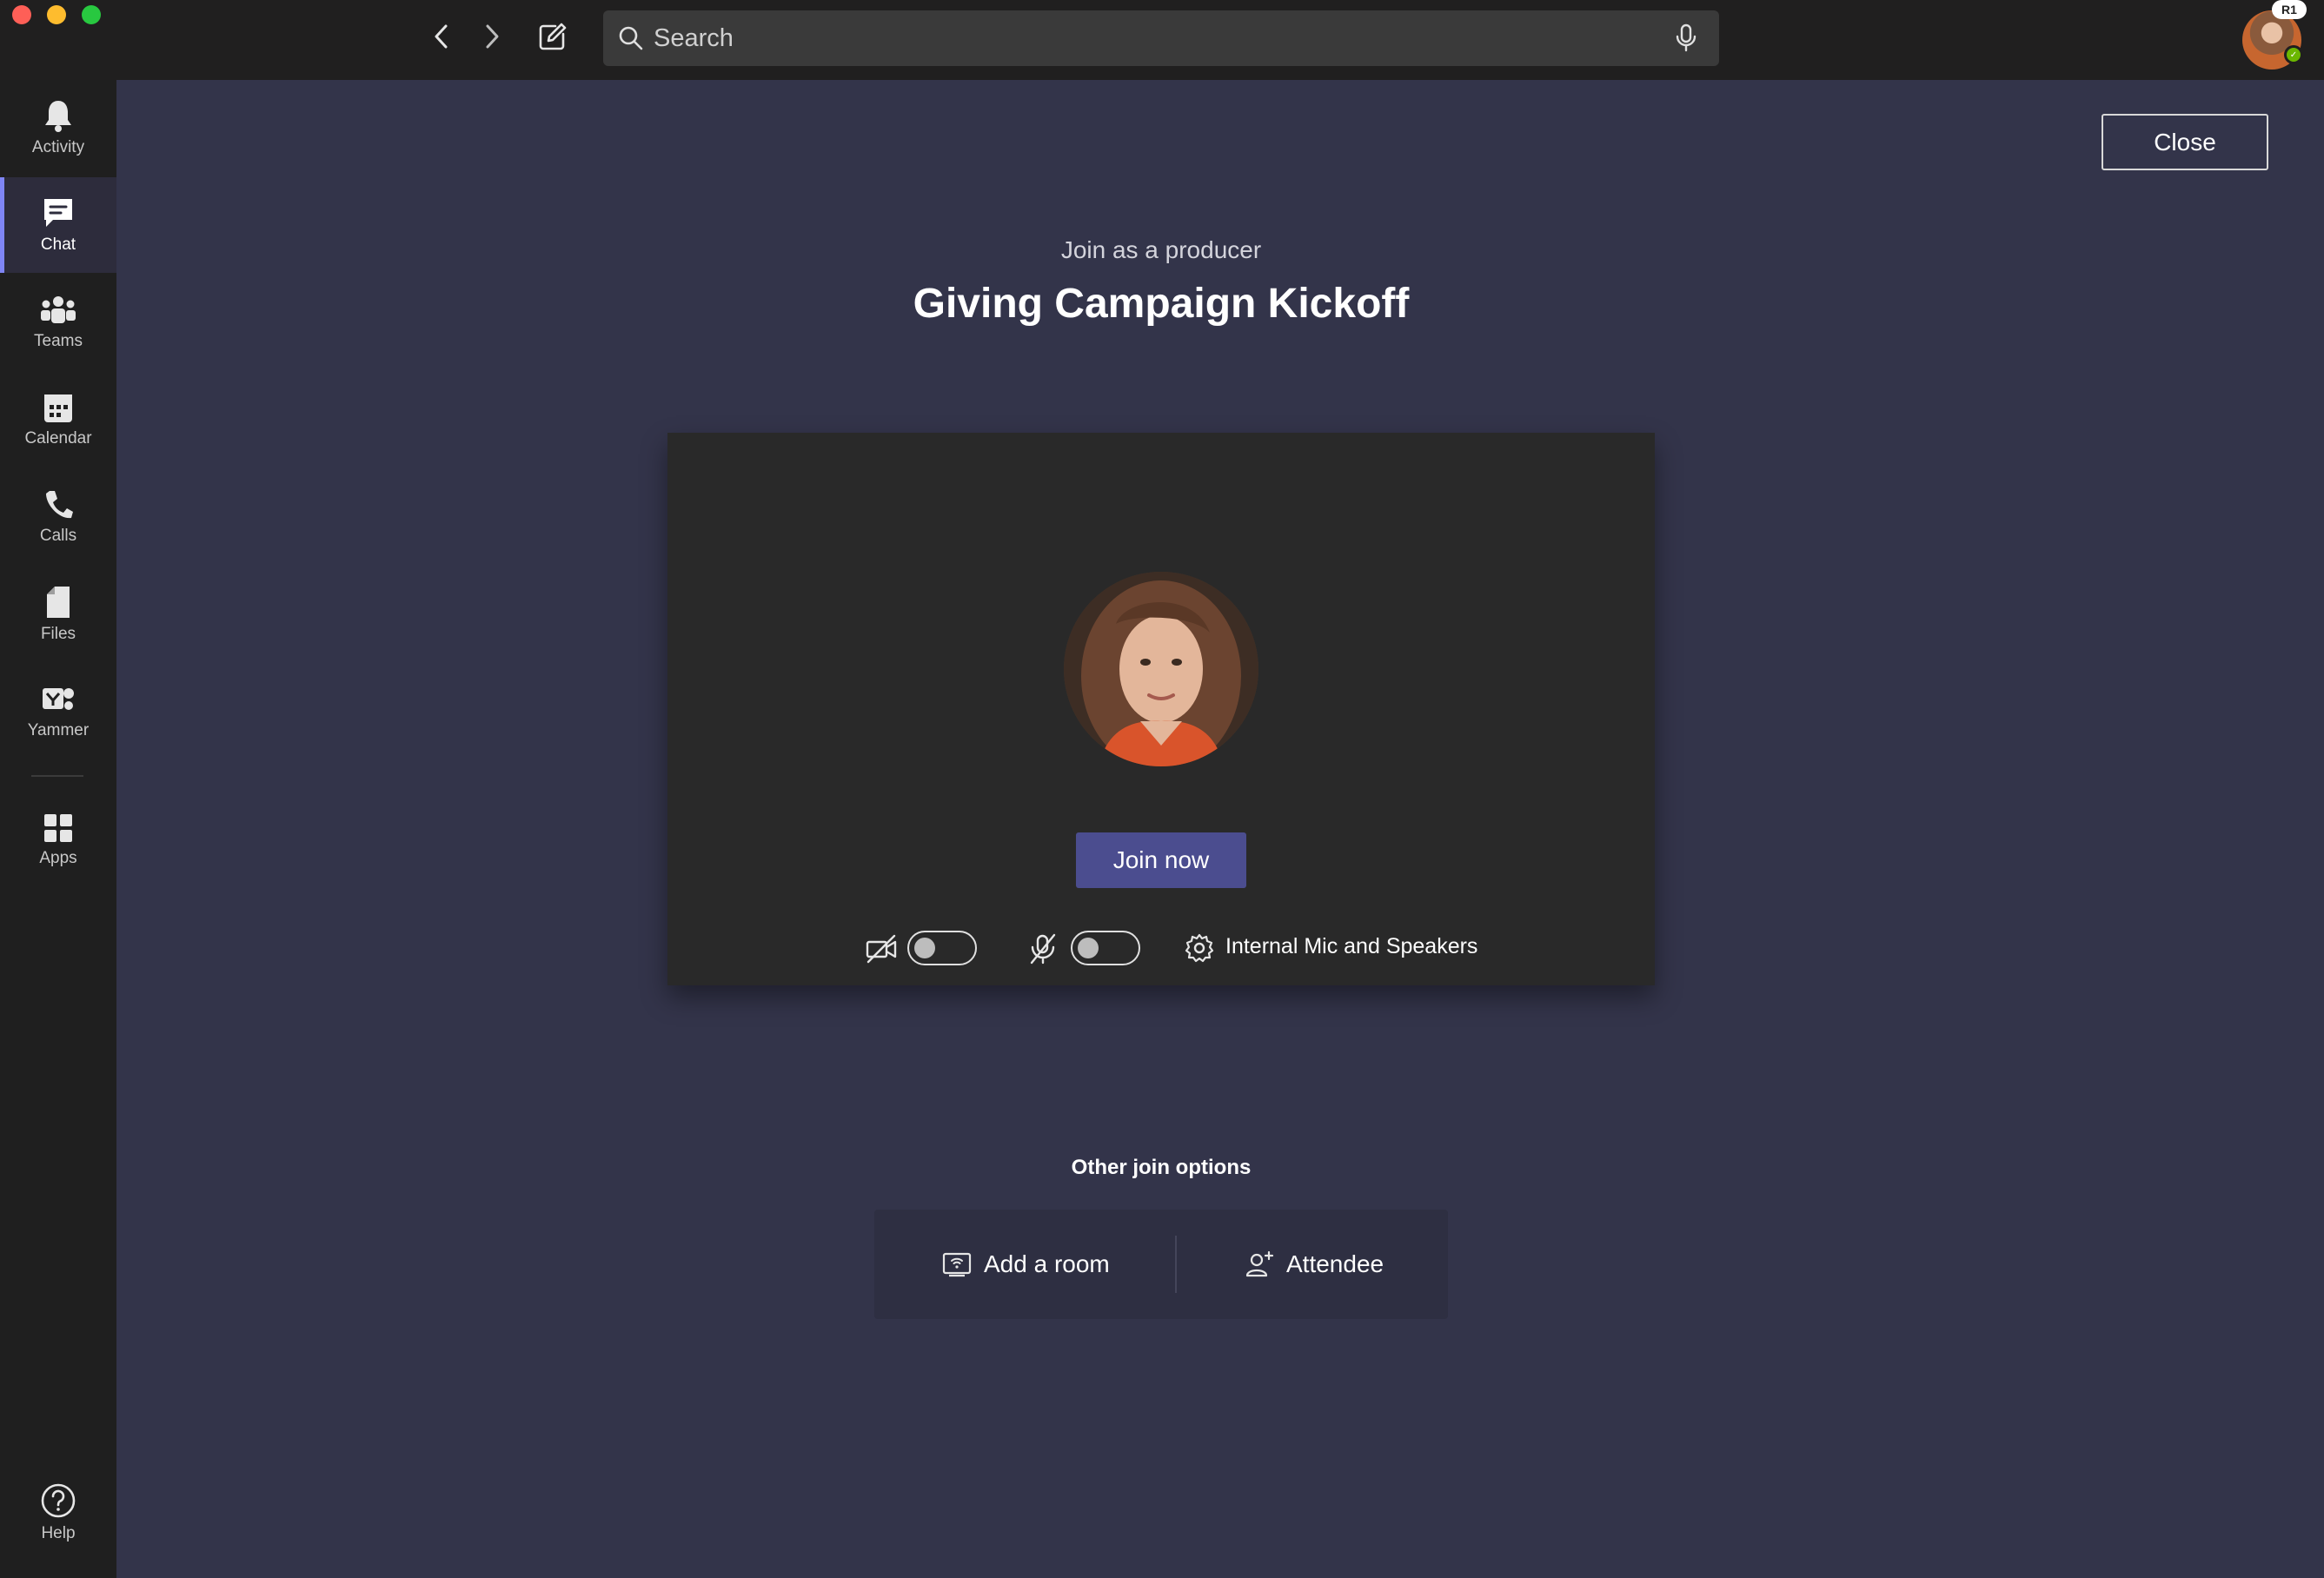 Image resolution: width=2324 pixels, height=1578 pixels. What do you see at coordinates (57, 776) in the screenshot?
I see `rail-divider` at bounding box center [57, 776].